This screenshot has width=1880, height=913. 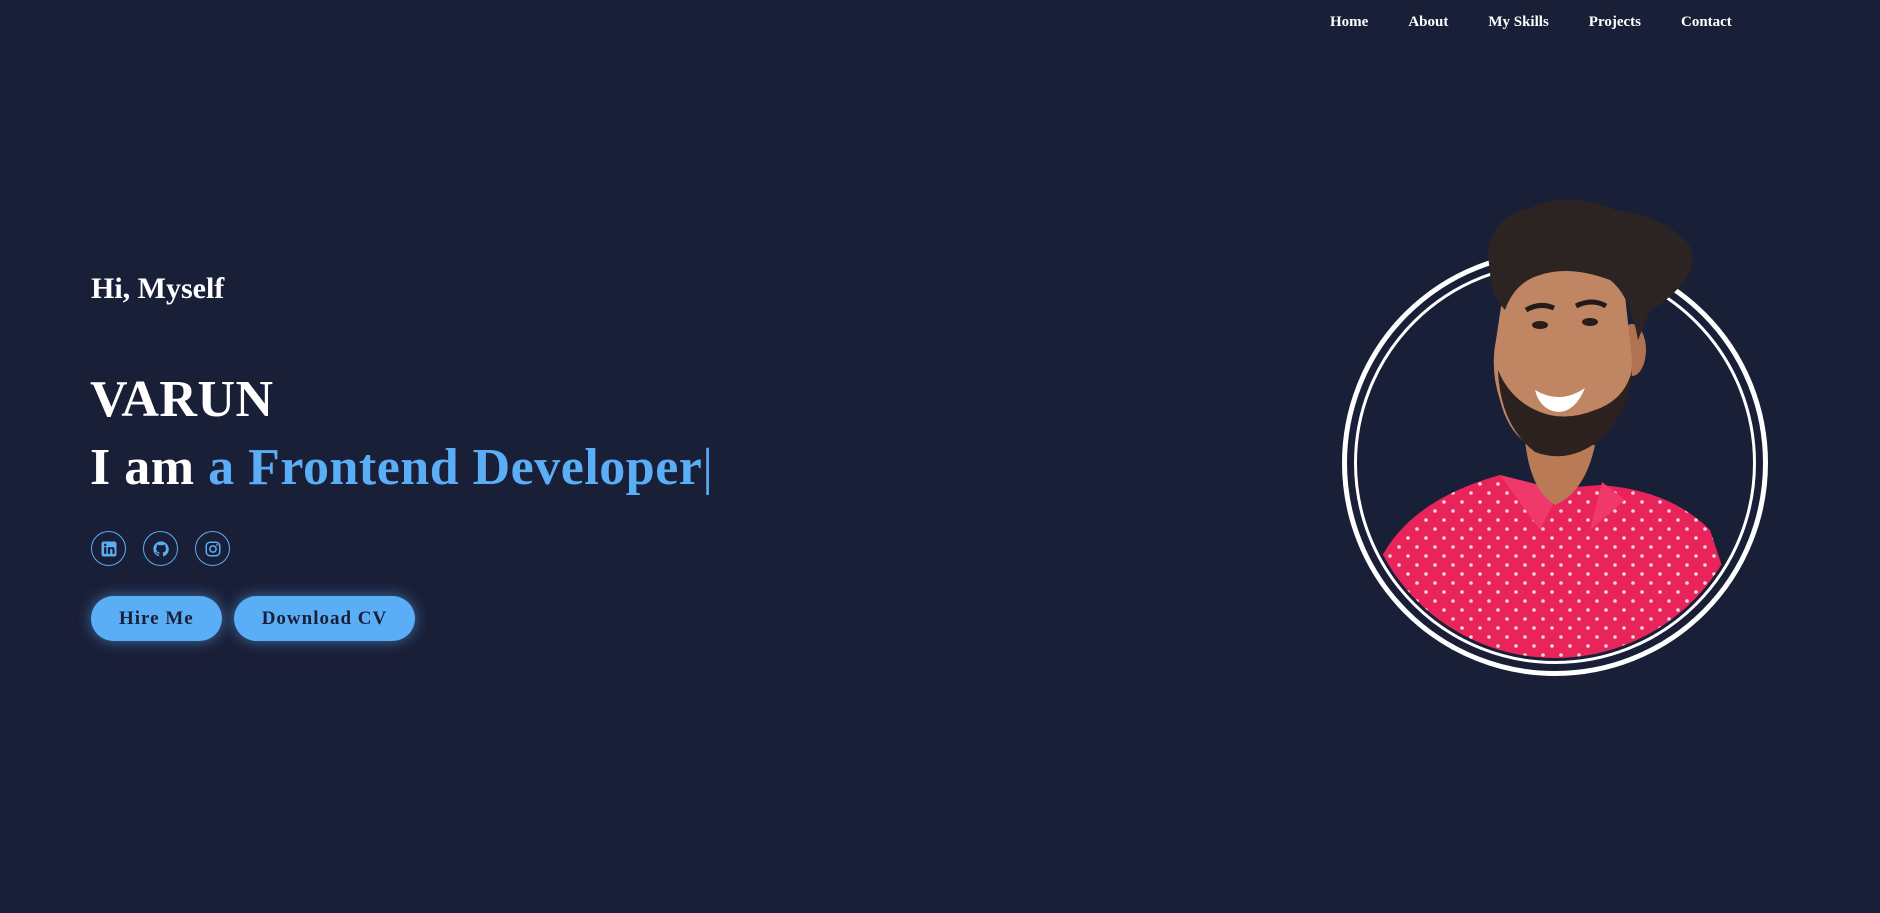 I want to click on hero-buttons: Hire Me Download CV, so click(x=253, y=618).